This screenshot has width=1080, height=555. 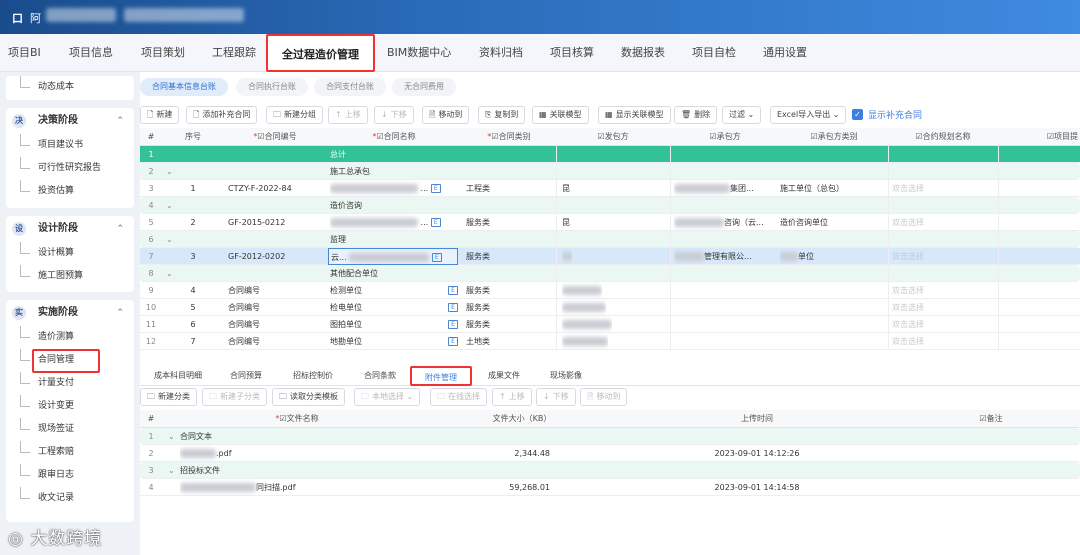 I want to click on subtab-contract-info: 合同基本信息台账, so click(x=184, y=87).